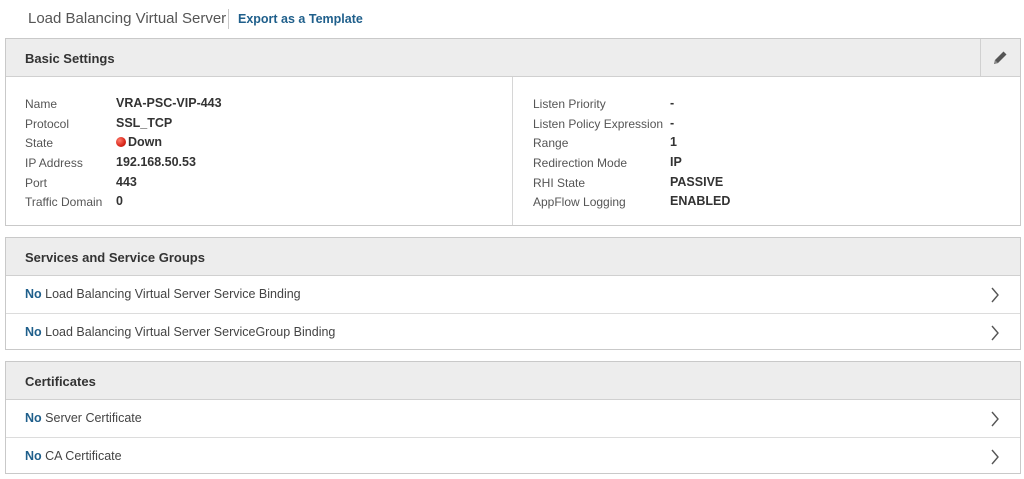 The width and height of the screenshot is (1024, 479). I want to click on field-value: IP, so click(676, 162).